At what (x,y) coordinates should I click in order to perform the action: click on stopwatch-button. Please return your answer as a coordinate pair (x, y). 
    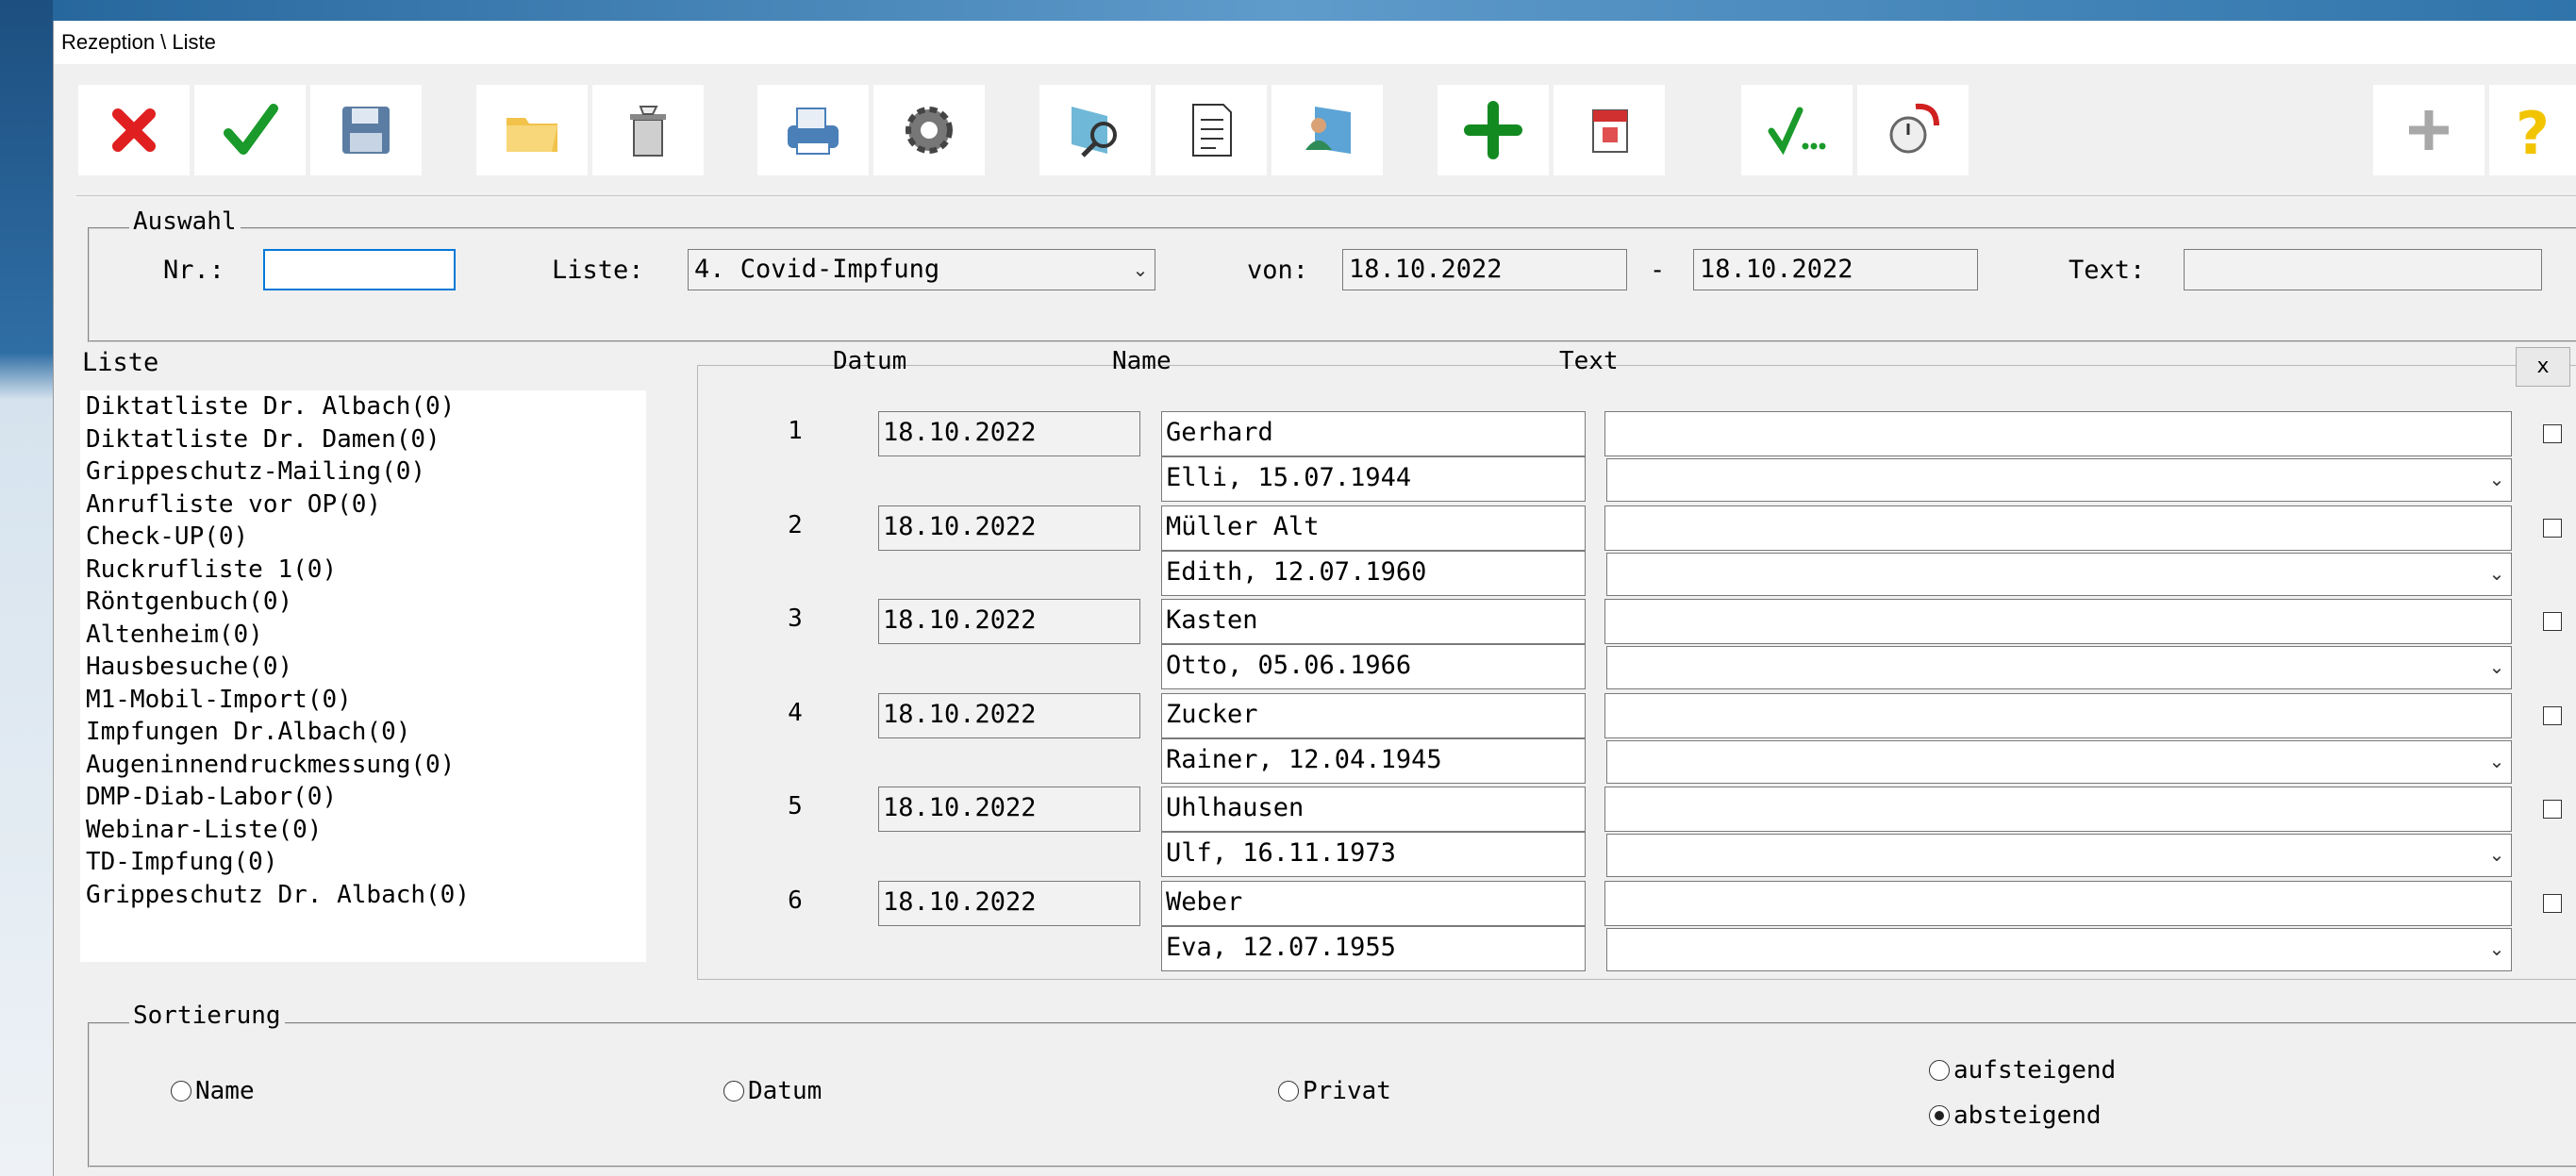
    Looking at the image, I should click on (1913, 130).